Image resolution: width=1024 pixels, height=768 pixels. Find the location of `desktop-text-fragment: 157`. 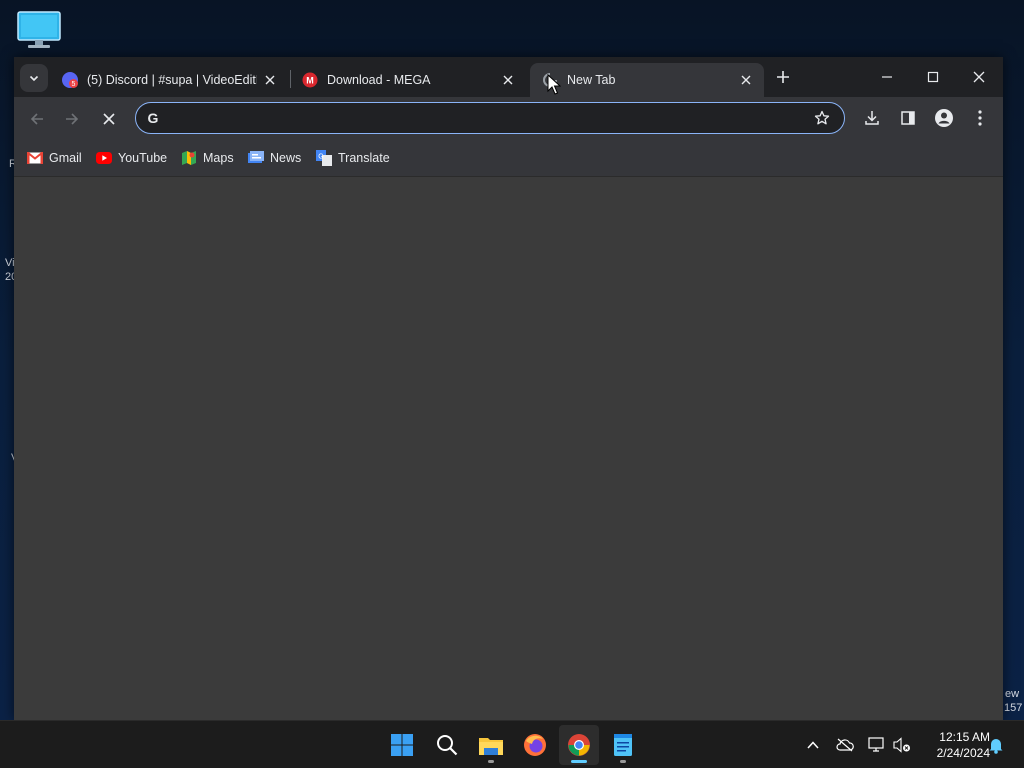

desktop-text-fragment: 157 is located at coordinates (1013, 708).